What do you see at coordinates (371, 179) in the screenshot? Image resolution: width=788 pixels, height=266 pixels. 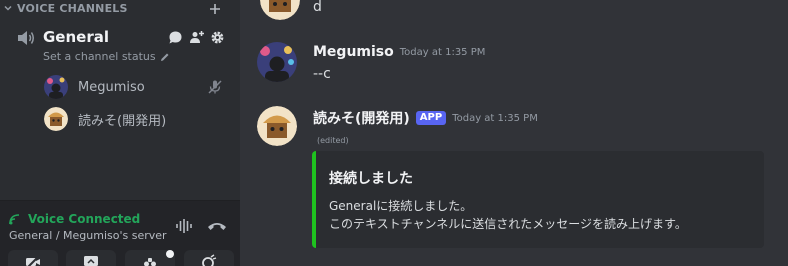 I see `embed-title: 接続しました` at bounding box center [371, 179].